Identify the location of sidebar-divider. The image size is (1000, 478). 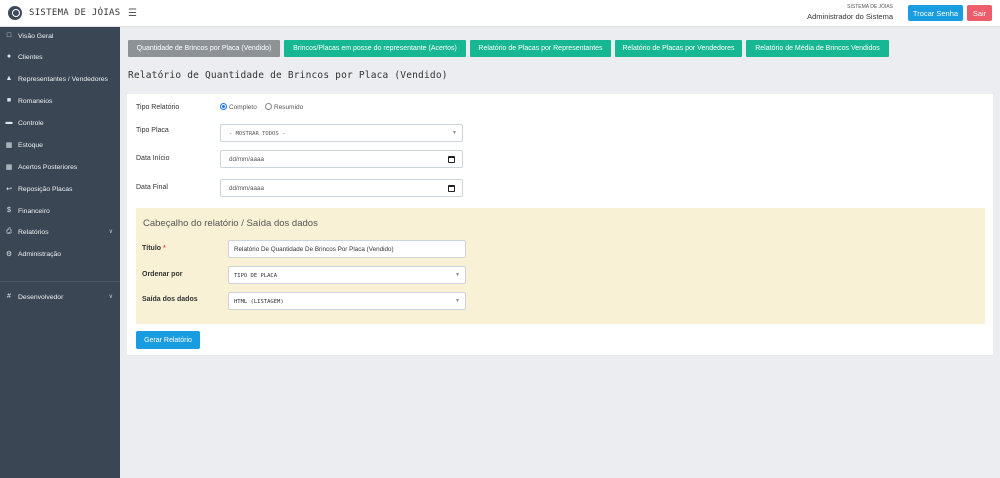
(60, 281).